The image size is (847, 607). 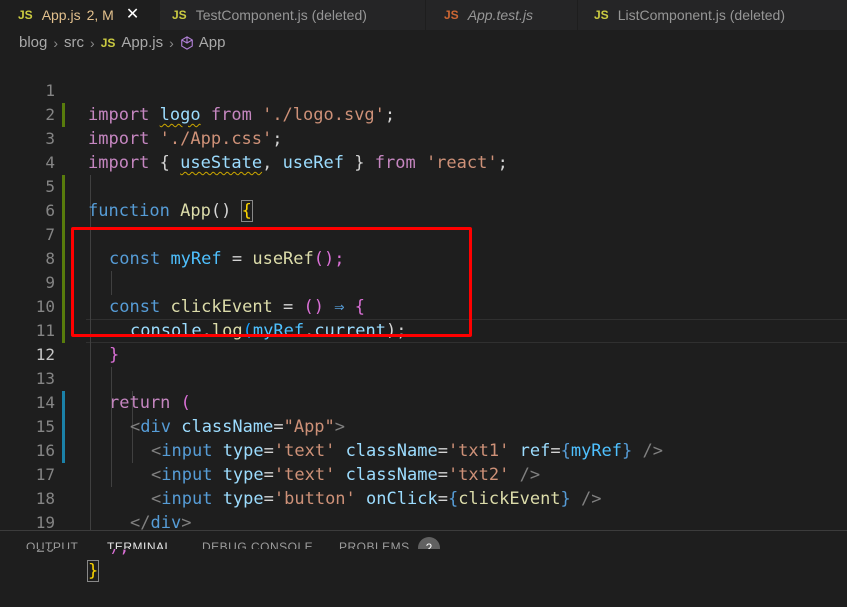 What do you see at coordinates (186, 42) in the screenshot?
I see `symbol-method-icon` at bounding box center [186, 42].